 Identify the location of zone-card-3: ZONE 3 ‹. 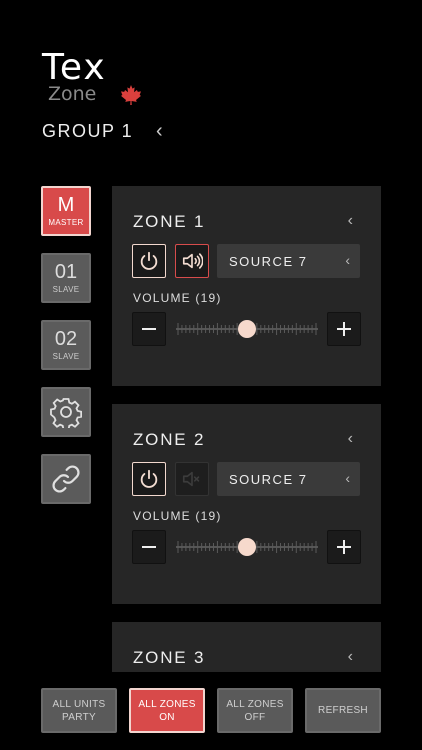
(246, 647).